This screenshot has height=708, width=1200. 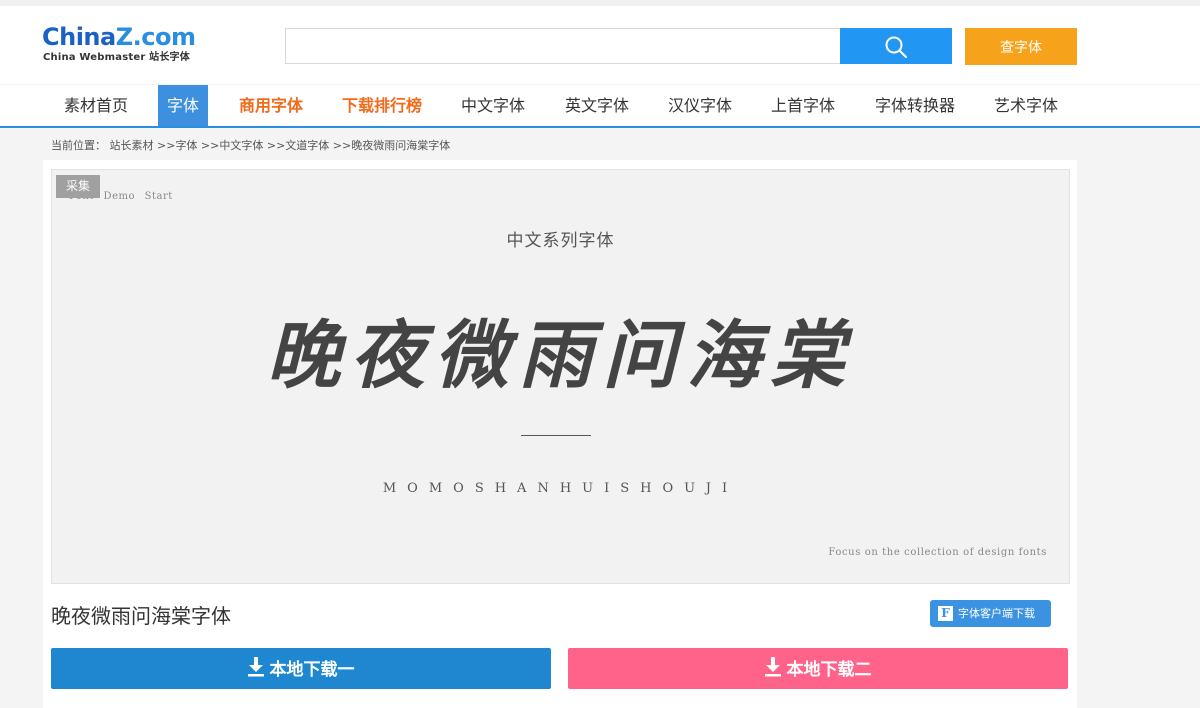 What do you see at coordinates (241, 145) in the screenshot?
I see `breadcrumb-item-chinese-fonts: 中文字体` at bounding box center [241, 145].